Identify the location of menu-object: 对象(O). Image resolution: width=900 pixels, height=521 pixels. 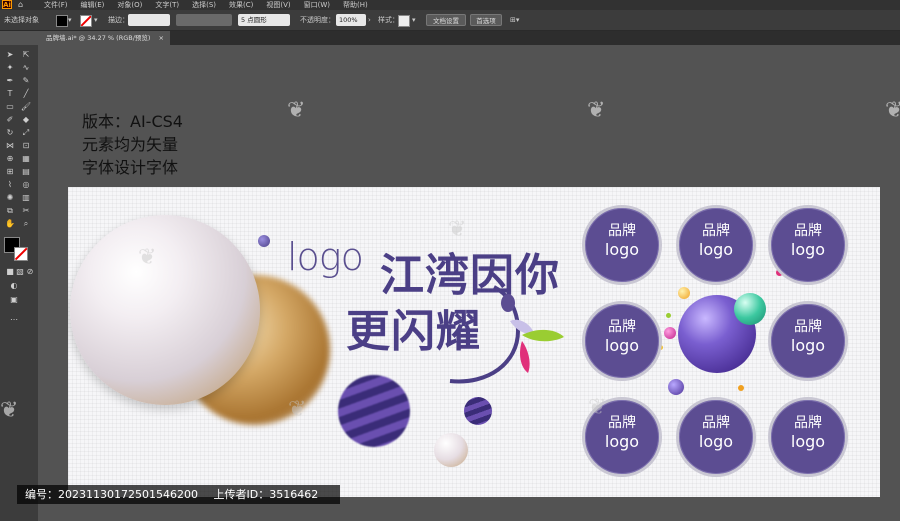
(129, 5).